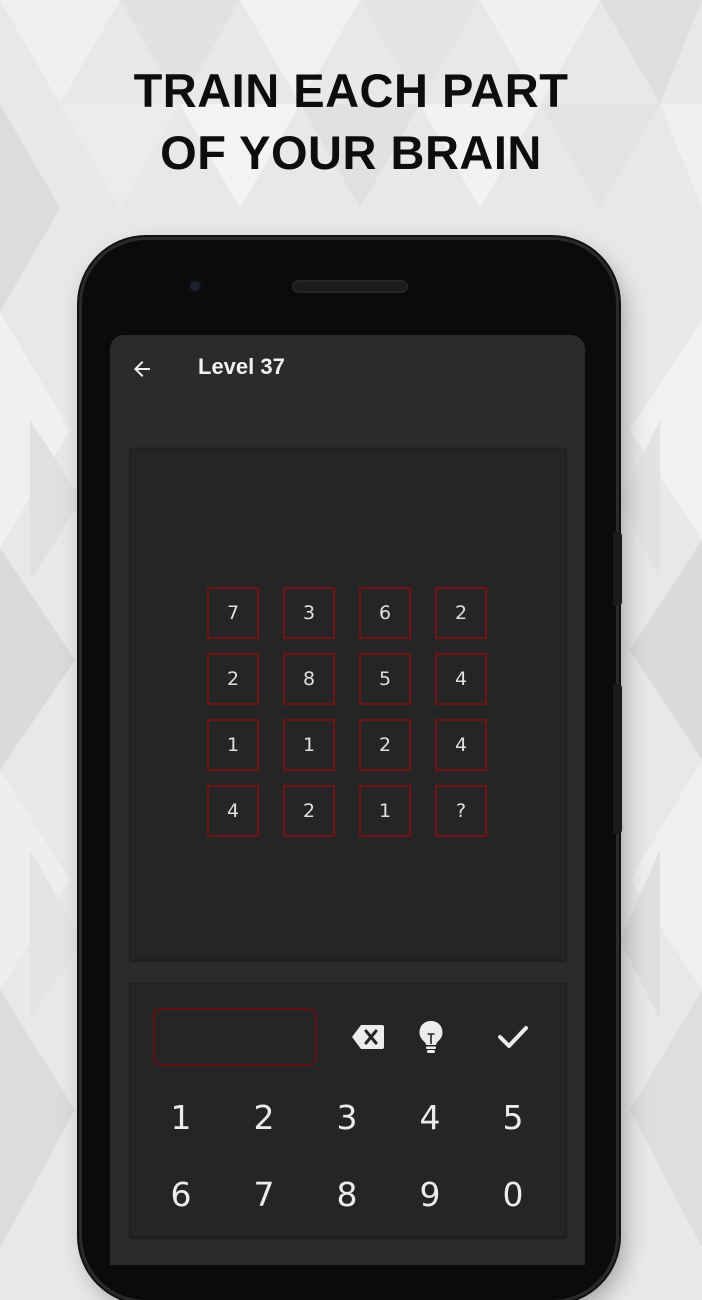 The image size is (702, 1300). Describe the element at coordinates (430, 1194) in the screenshot. I see `key-9: 9` at that location.